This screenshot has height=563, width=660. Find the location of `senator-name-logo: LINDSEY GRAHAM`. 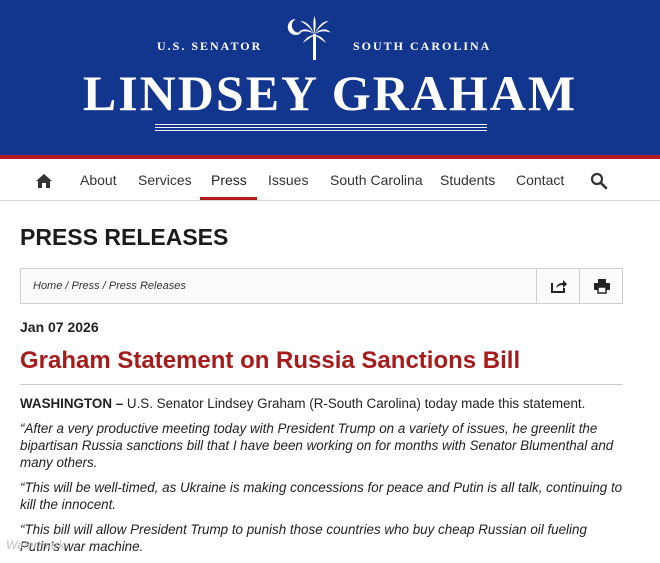

senator-name-logo: LINDSEY GRAHAM is located at coordinates (330, 93).